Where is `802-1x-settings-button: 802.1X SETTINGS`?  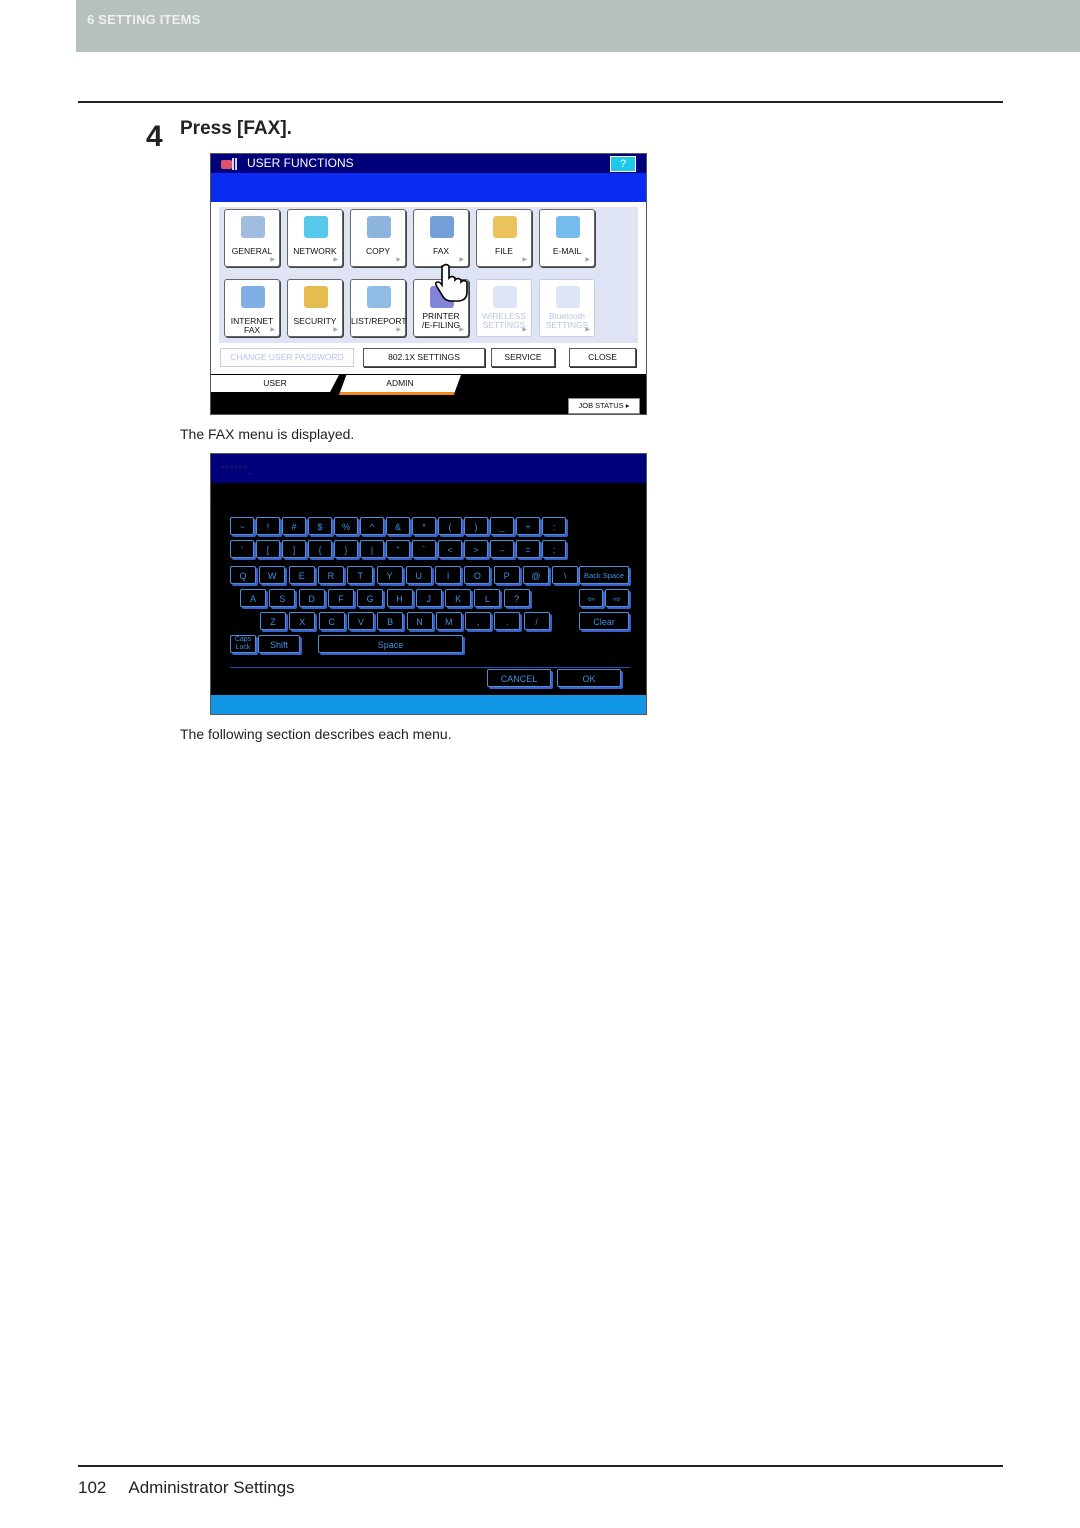 802-1x-settings-button: 802.1X SETTINGS is located at coordinates (424, 357).